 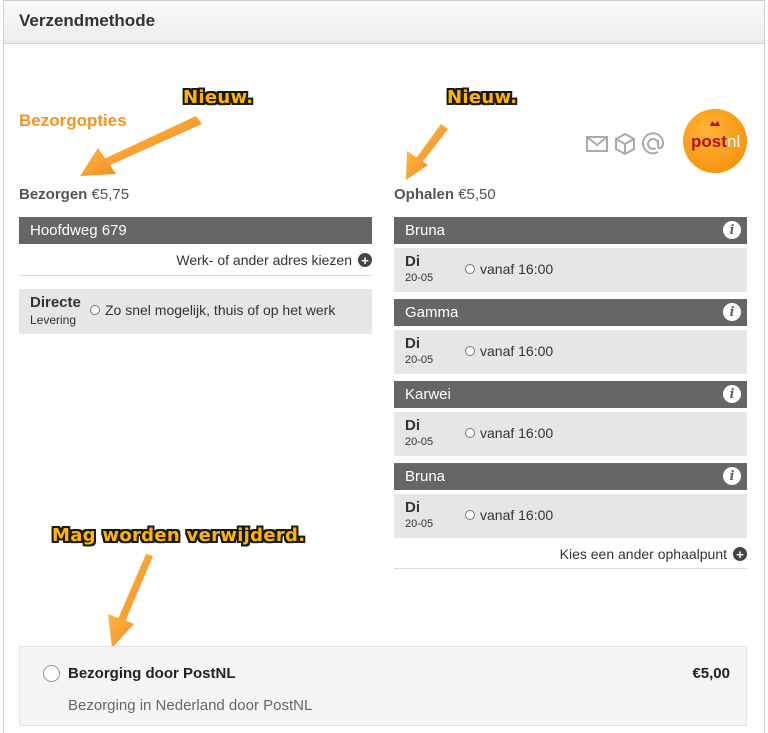 I want to click on direct-delivery-radio, so click(x=95, y=310).